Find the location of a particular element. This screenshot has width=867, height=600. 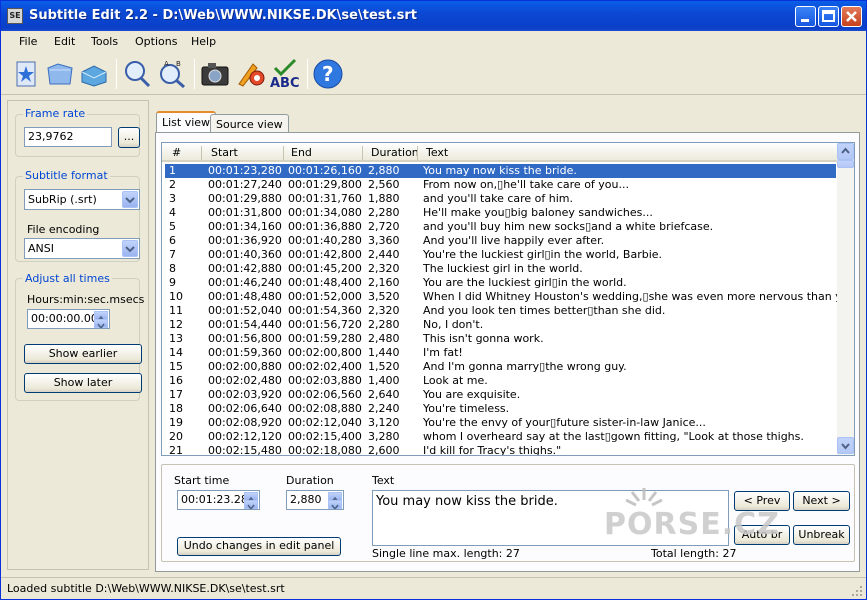

row-start: 00:01:31,800 is located at coordinates (245, 212).